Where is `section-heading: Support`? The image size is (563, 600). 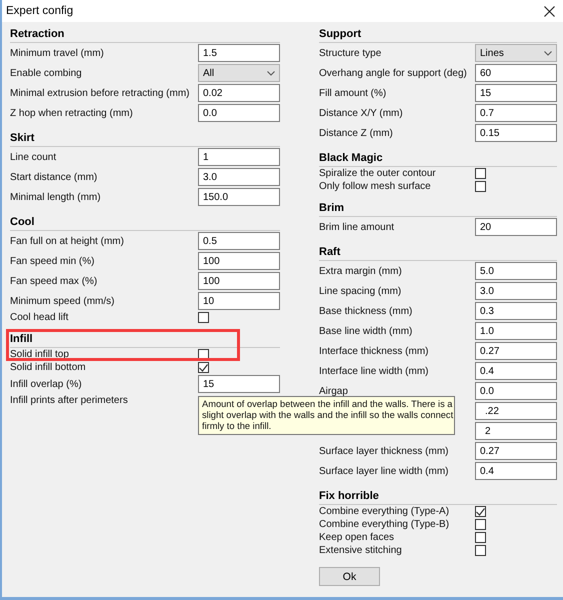
section-heading: Support is located at coordinates (340, 34).